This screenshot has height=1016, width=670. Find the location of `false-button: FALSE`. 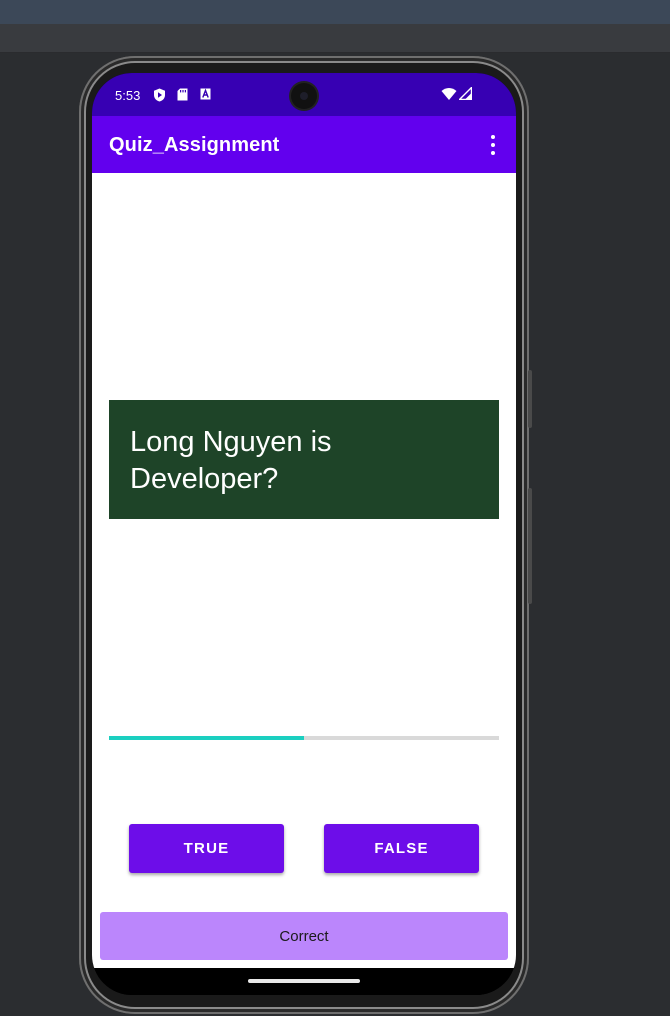

false-button: FALSE is located at coordinates (401, 848).